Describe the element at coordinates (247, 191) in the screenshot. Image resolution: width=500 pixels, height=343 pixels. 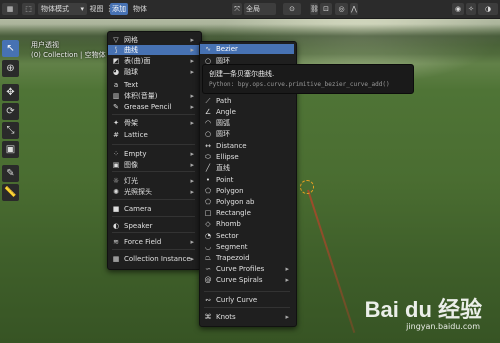
I see `menu-item-polygon: ⬠ Polygon` at that location.